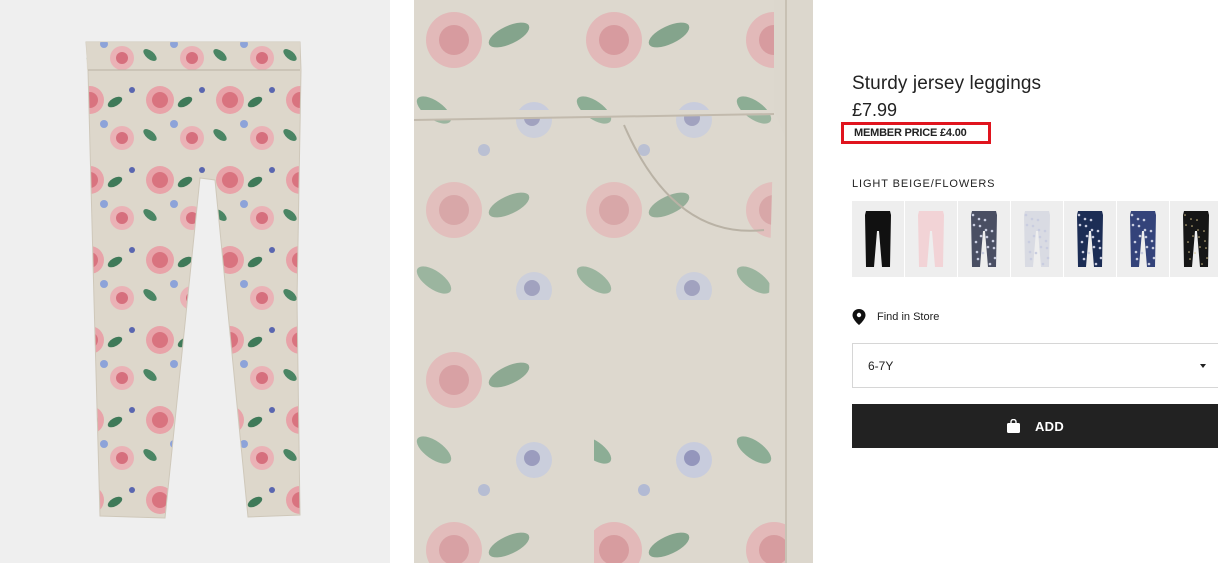 Image resolution: width=1218 pixels, height=563 pixels. What do you see at coordinates (1013, 426) in the screenshot?
I see `shopping-bag-icon` at bounding box center [1013, 426].